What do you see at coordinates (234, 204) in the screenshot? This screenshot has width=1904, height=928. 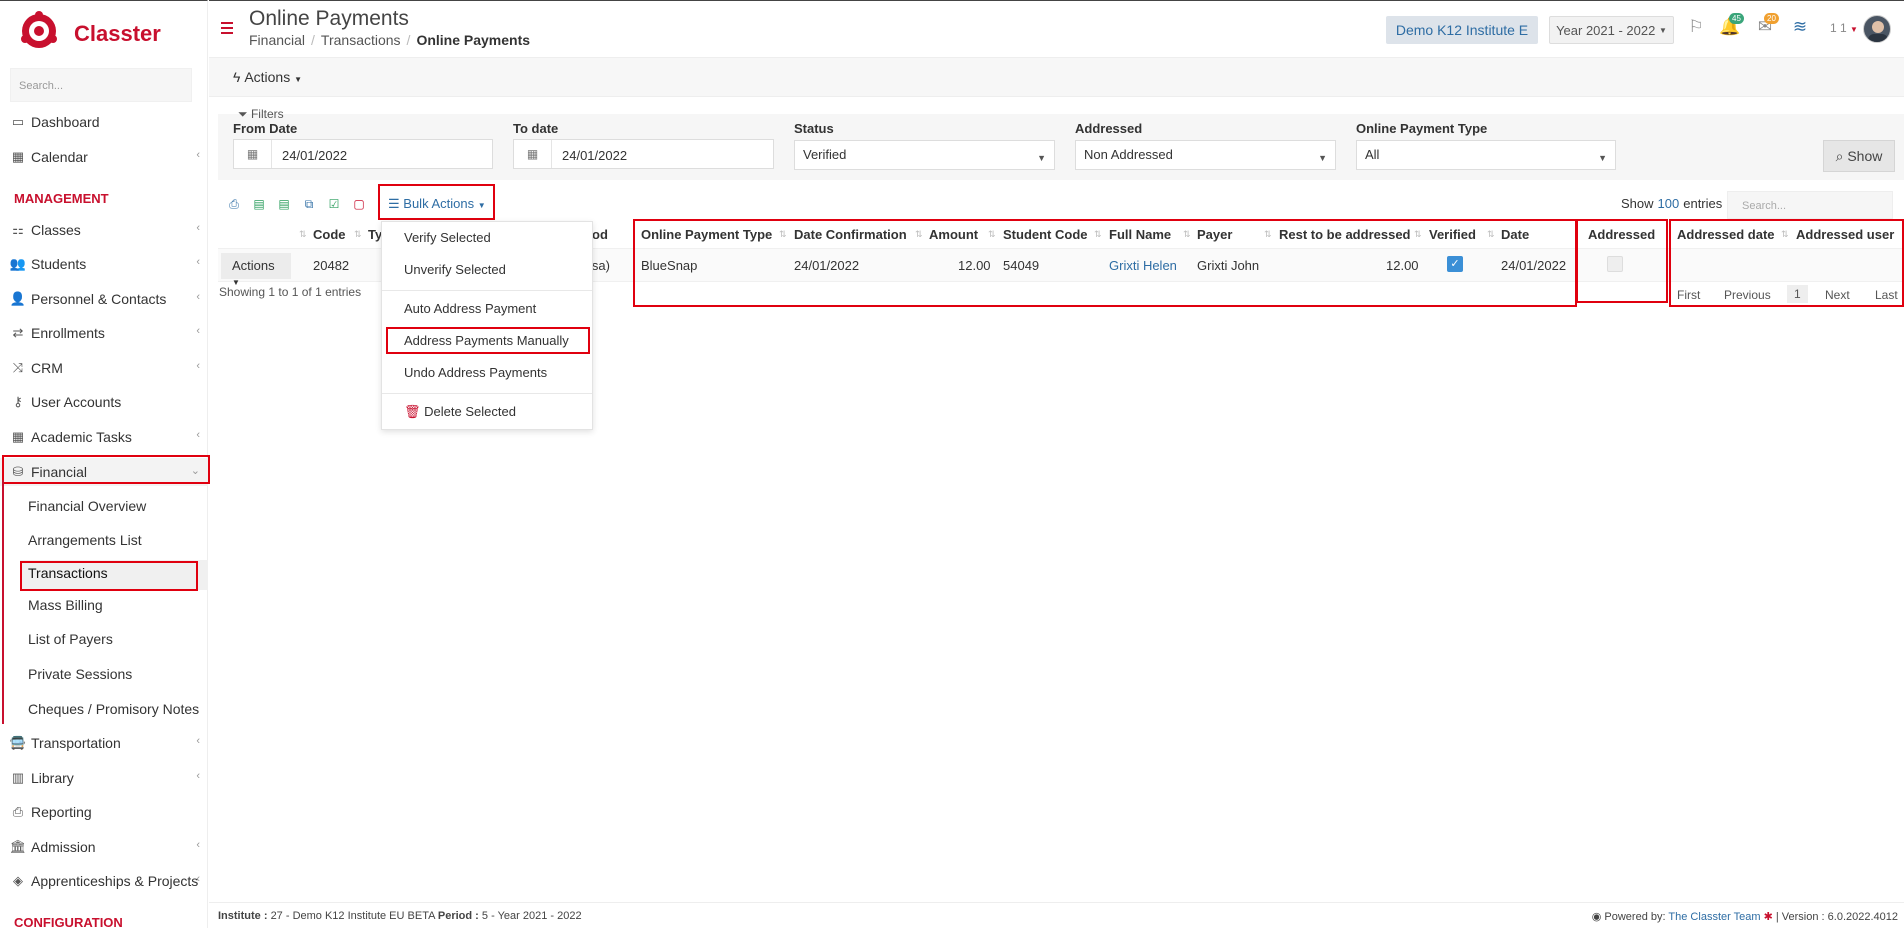 I see `print-icon: ⎙` at bounding box center [234, 204].